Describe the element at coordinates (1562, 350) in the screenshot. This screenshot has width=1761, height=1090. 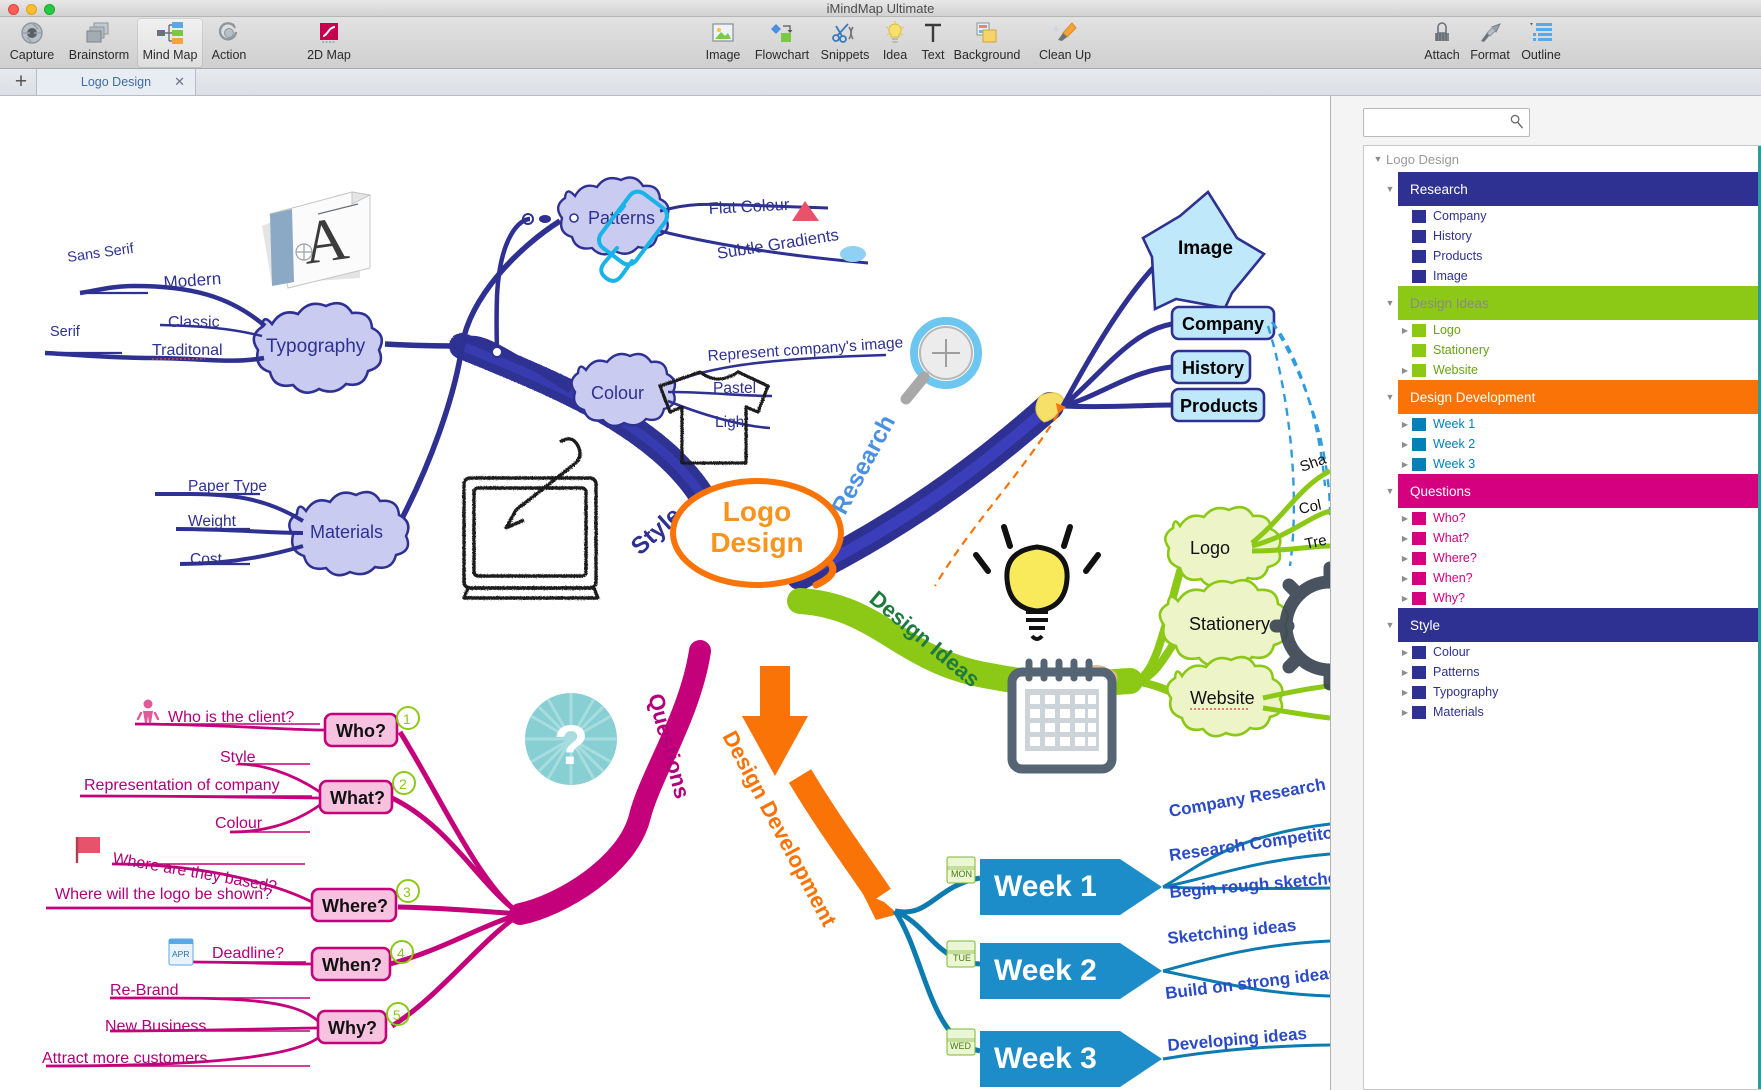
I see `outline-item-1-1: ▶ Stationery` at that location.